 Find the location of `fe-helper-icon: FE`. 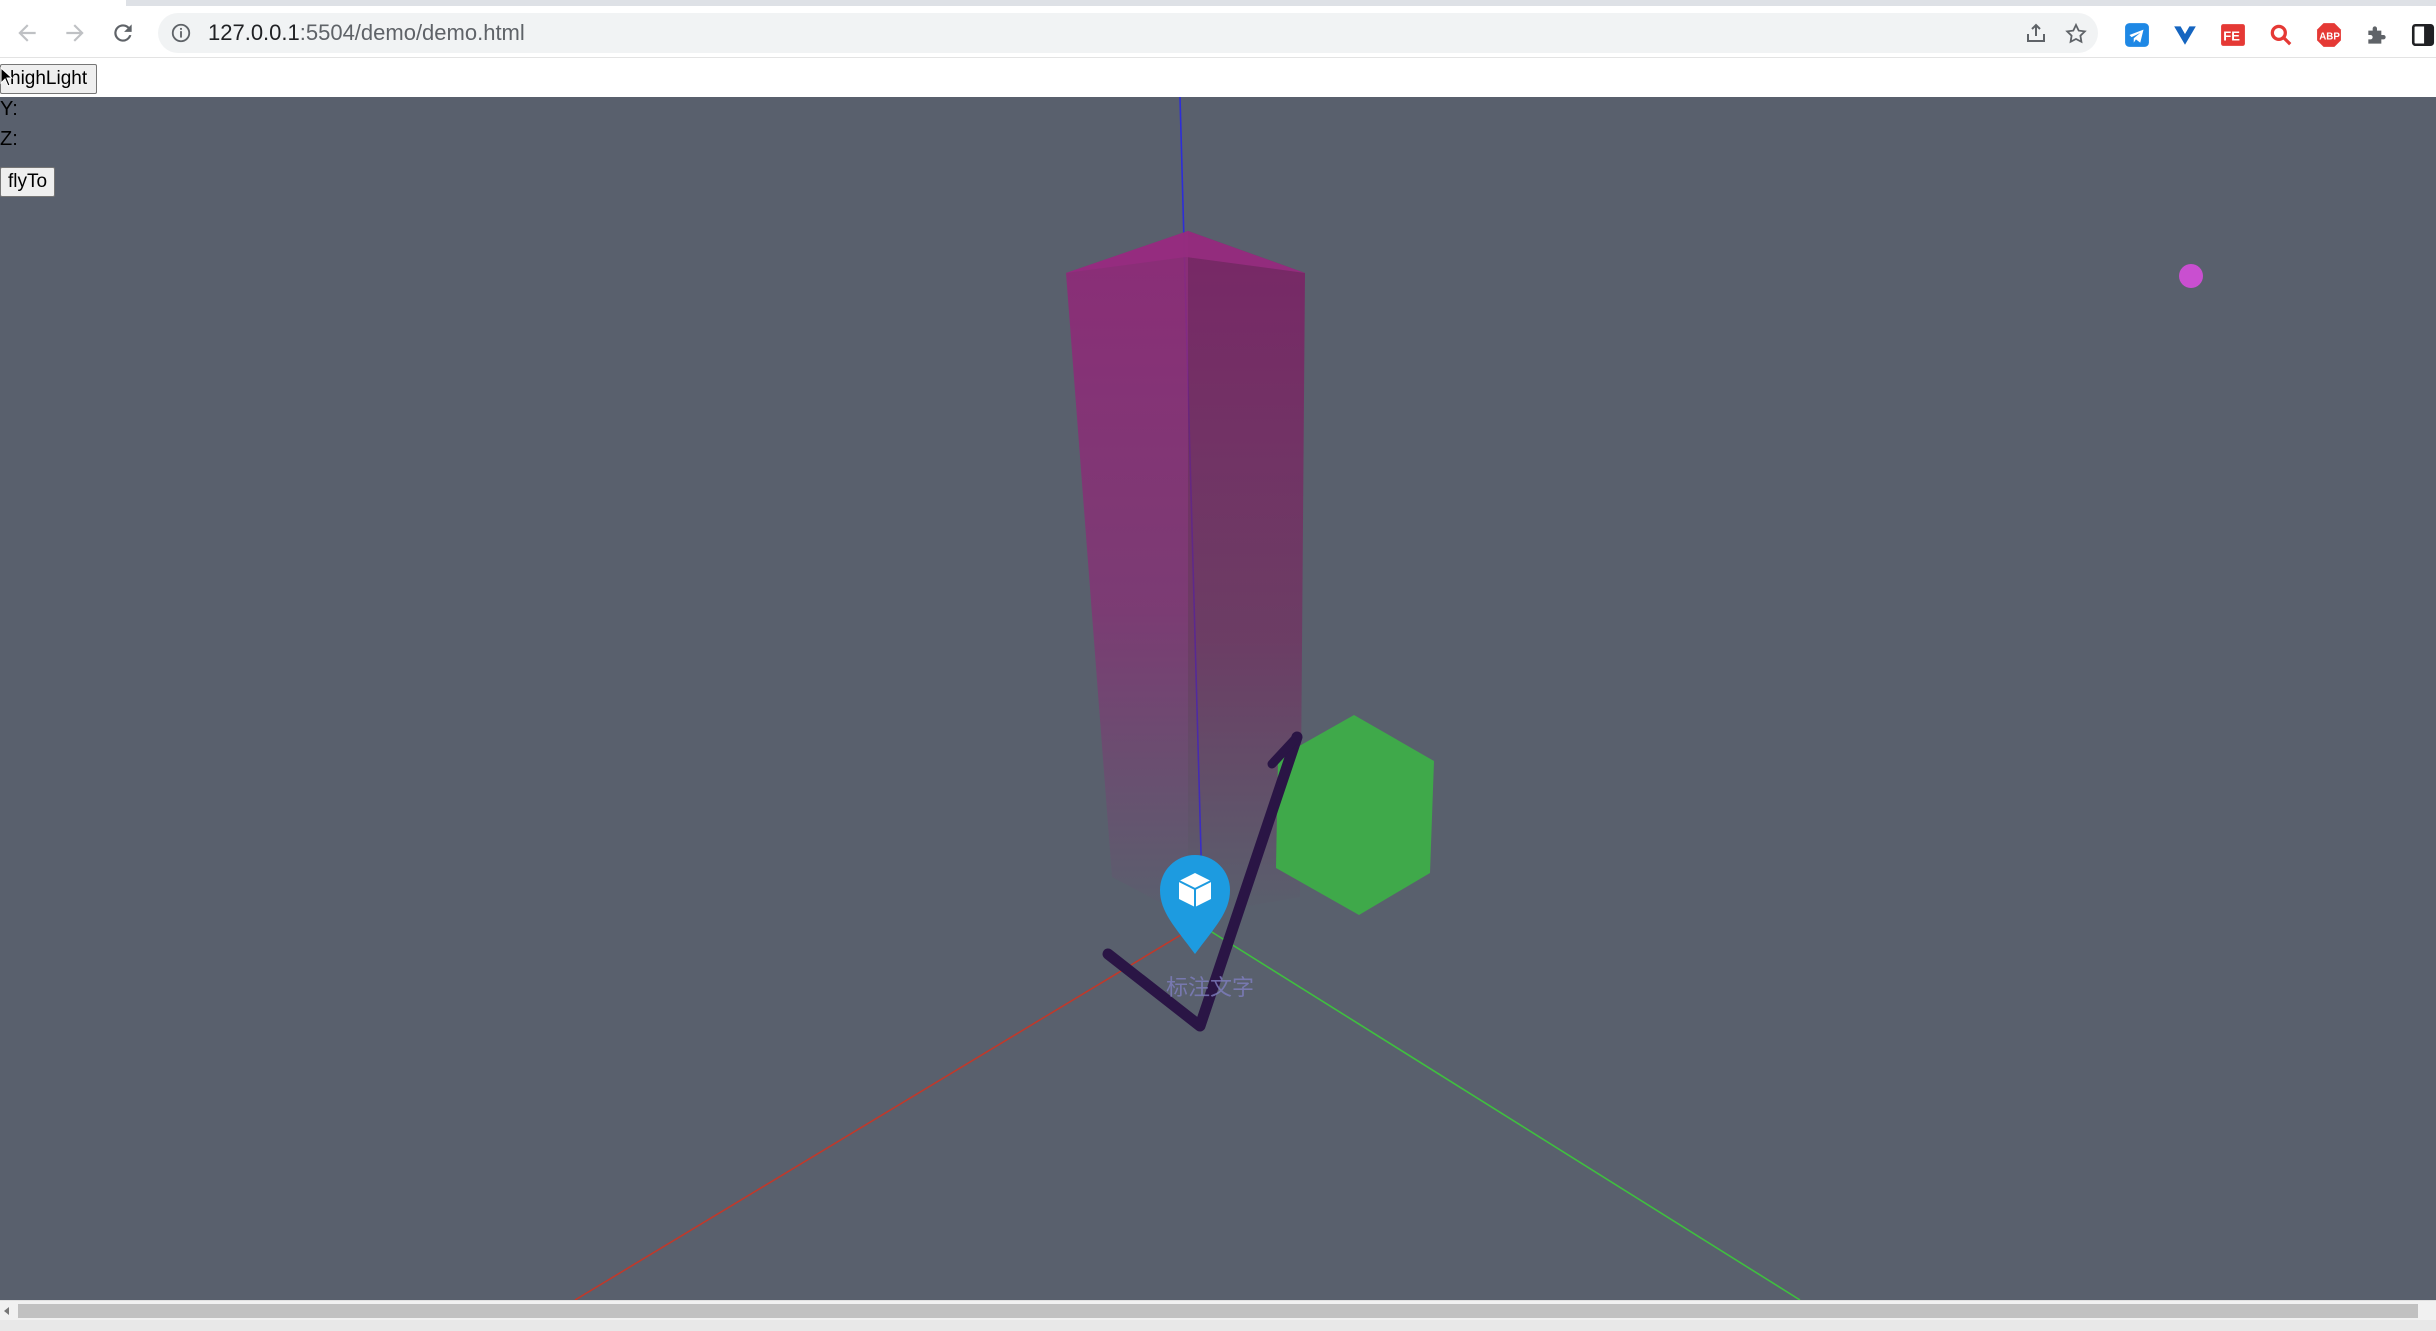

fe-helper-icon: FE is located at coordinates (2233, 35).